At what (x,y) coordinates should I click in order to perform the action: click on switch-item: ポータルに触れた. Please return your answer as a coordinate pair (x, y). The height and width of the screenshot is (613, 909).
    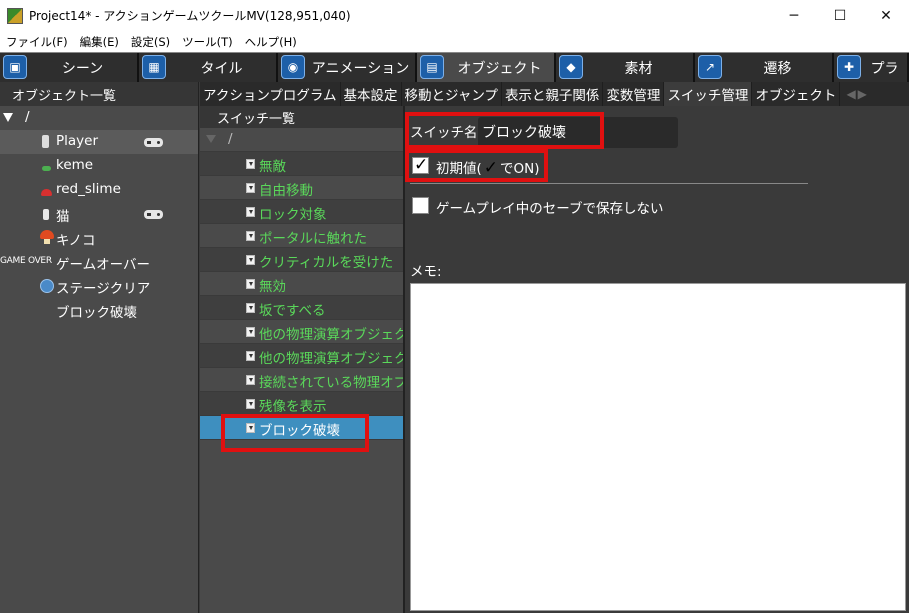
    Looking at the image, I should click on (301, 236).